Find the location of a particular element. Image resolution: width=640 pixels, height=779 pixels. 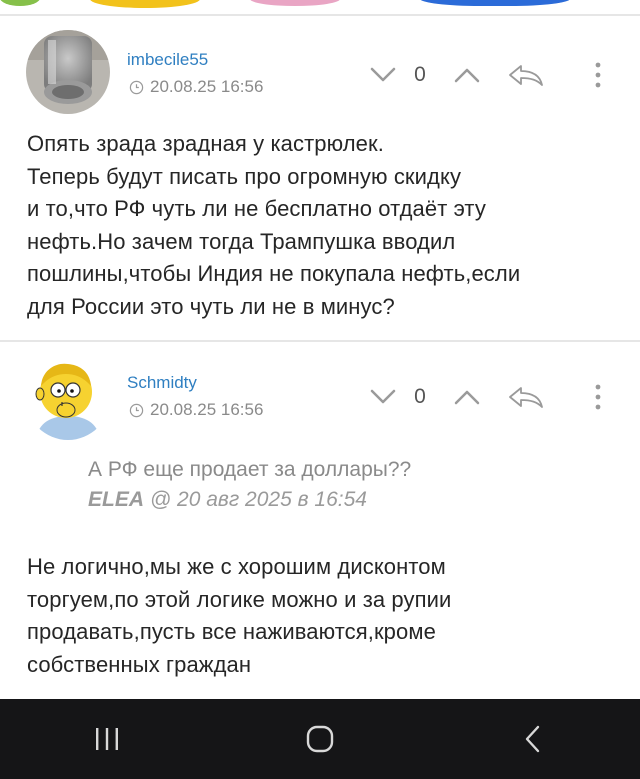

quote-author: ELEA is located at coordinates (116, 499).